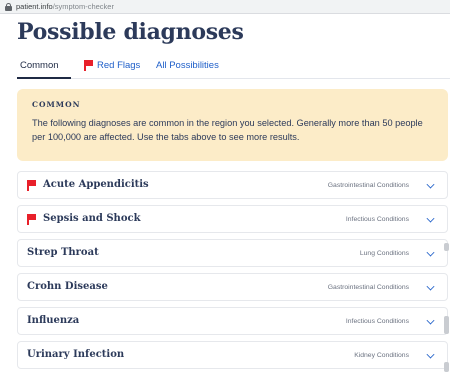 The height and width of the screenshot is (375, 450). Describe the element at coordinates (76, 354) in the screenshot. I see `diagnosis-name: Urinary Infection` at that location.